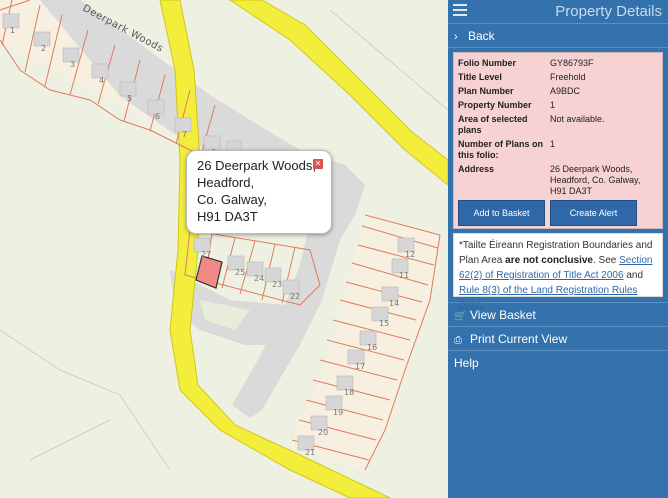 The image size is (668, 498). What do you see at coordinates (318, 164) in the screenshot?
I see `close-icon: ✕` at bounding box center [318, 164].